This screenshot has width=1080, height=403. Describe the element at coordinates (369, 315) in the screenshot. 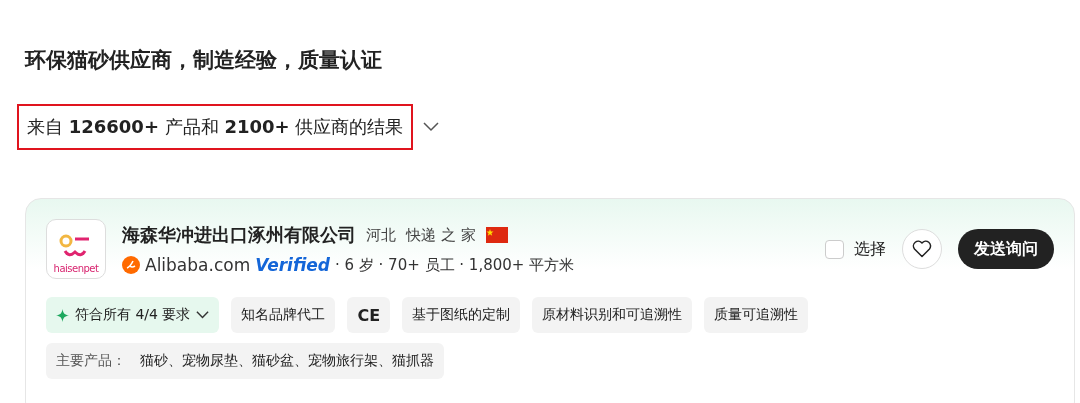

I see `certification-tag: CE` at that location.